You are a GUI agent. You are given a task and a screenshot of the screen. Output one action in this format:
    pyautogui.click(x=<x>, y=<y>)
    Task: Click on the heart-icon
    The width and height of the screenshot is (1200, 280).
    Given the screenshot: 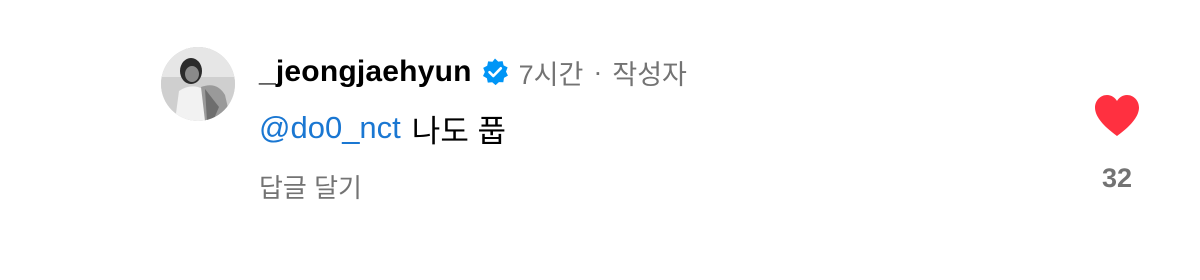 What is the action you would take?
    pyautogui.click(x=1117, y=115)
    